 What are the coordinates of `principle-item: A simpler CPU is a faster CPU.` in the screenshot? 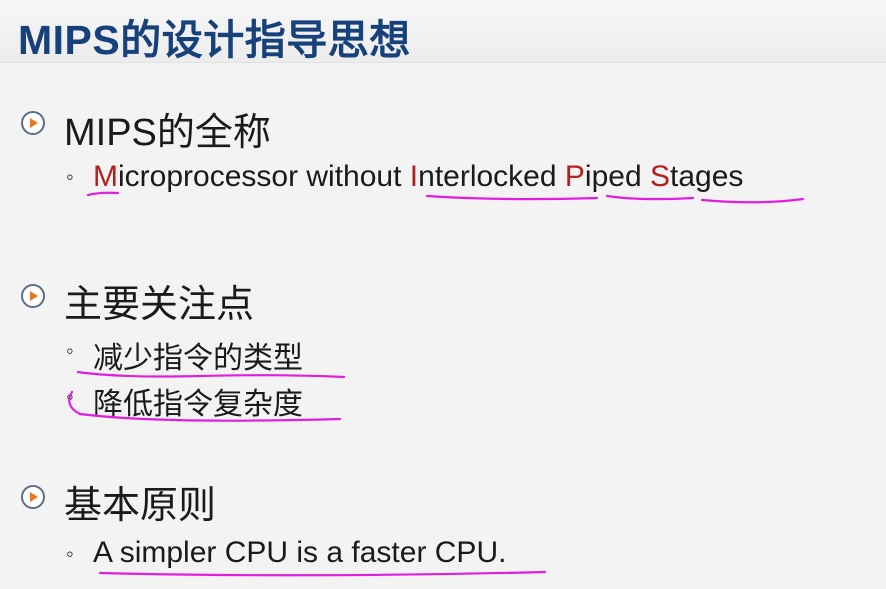 It's located at (300, 552).